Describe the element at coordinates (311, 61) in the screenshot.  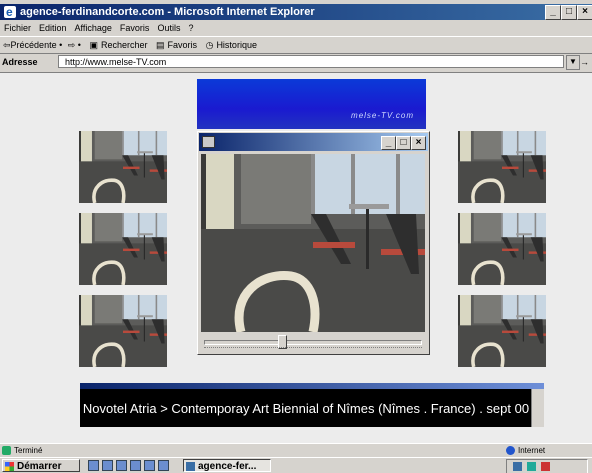
I see `address-input: http://www.melse-TV.com` at that location.